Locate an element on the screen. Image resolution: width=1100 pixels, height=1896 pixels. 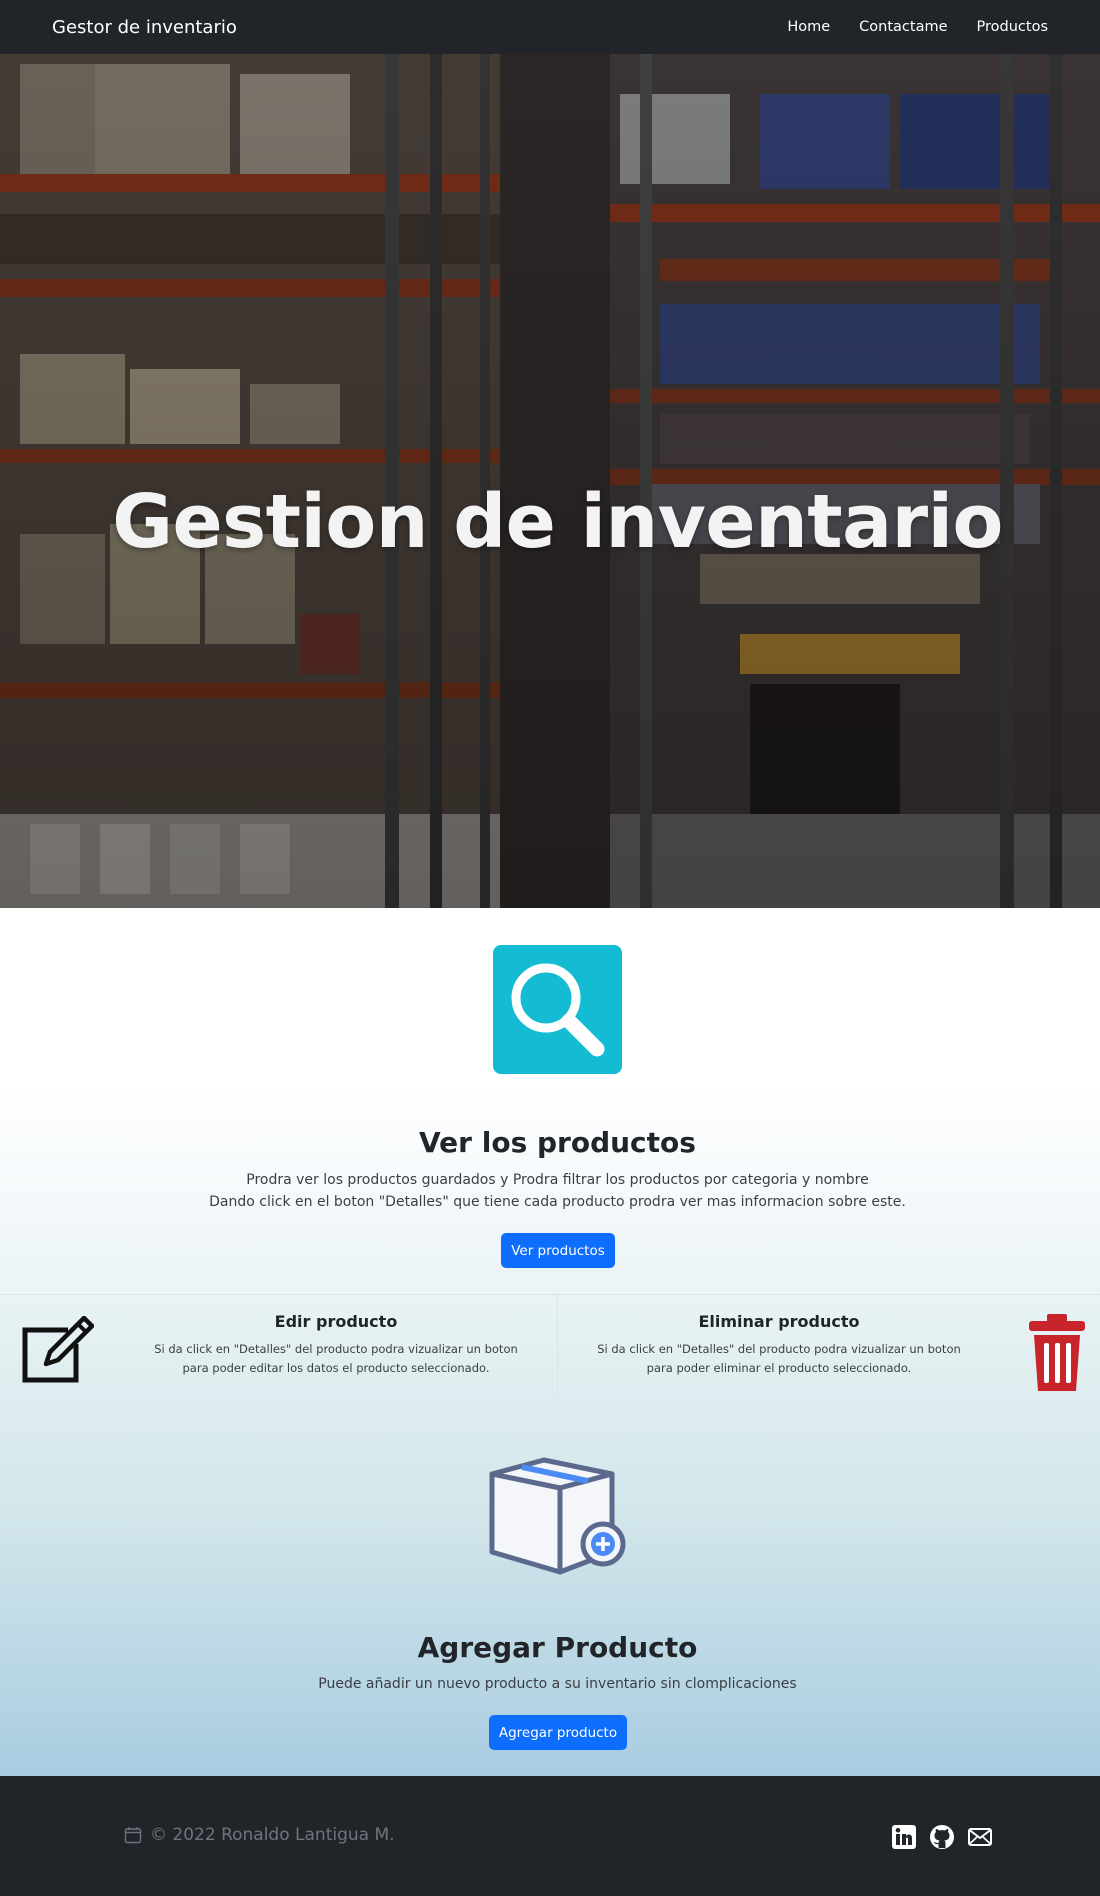
view-products-title: Ver los productos is located at coordinates (557, 1142).